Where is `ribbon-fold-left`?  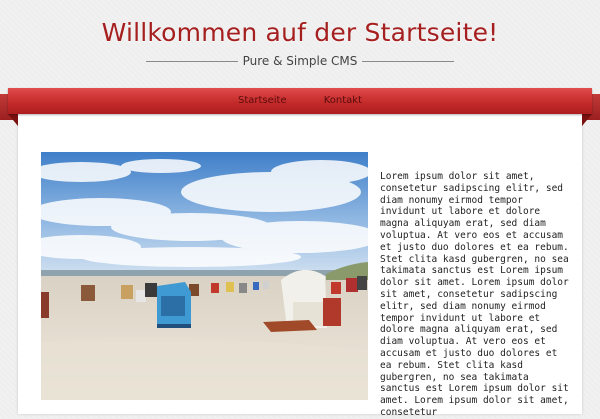 ribbon-fold-left is located at coordinates (13, 120).